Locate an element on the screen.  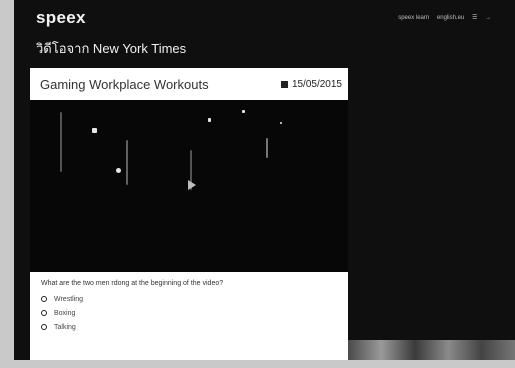
top-nav: speex learn english.eu ☰ → is located at coordinates (441, 17).